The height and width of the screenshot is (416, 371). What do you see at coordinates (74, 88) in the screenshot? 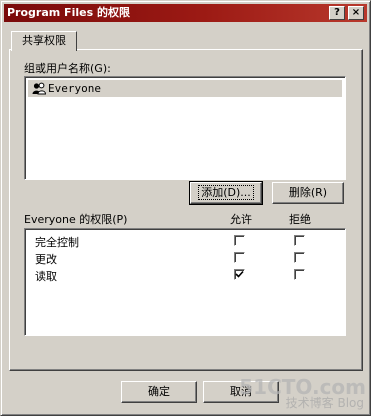
I see `user-name: Everyone` at bounding box center [74, 88].